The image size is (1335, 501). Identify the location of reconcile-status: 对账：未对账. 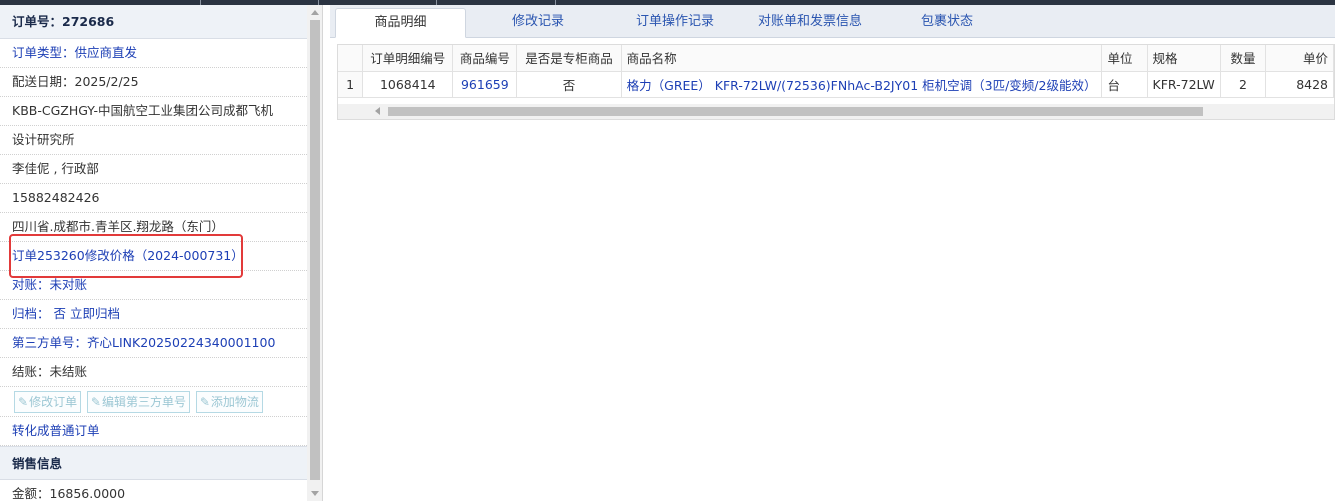
(153, 285).